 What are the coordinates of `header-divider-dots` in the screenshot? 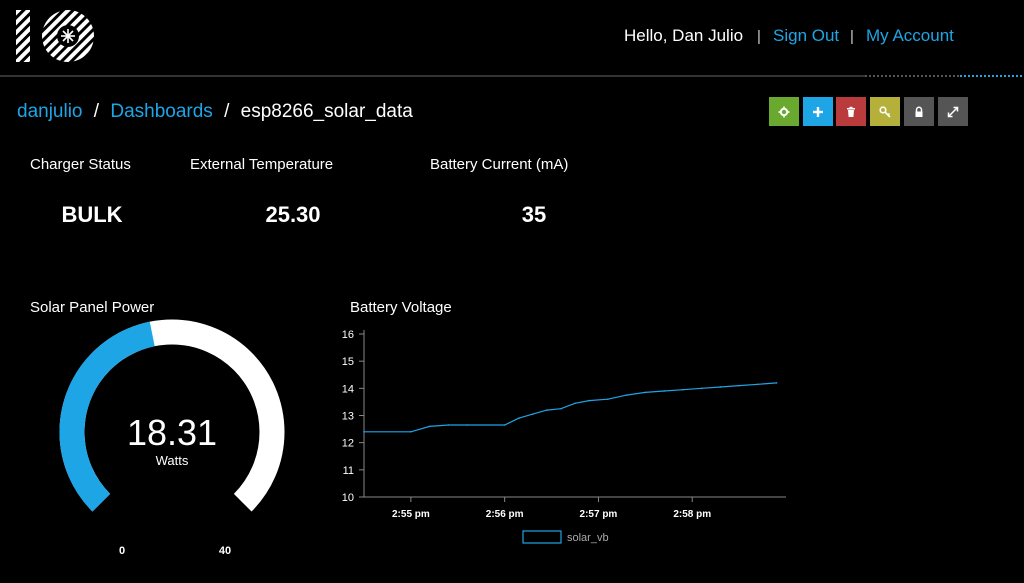 It's located at (912, 76).